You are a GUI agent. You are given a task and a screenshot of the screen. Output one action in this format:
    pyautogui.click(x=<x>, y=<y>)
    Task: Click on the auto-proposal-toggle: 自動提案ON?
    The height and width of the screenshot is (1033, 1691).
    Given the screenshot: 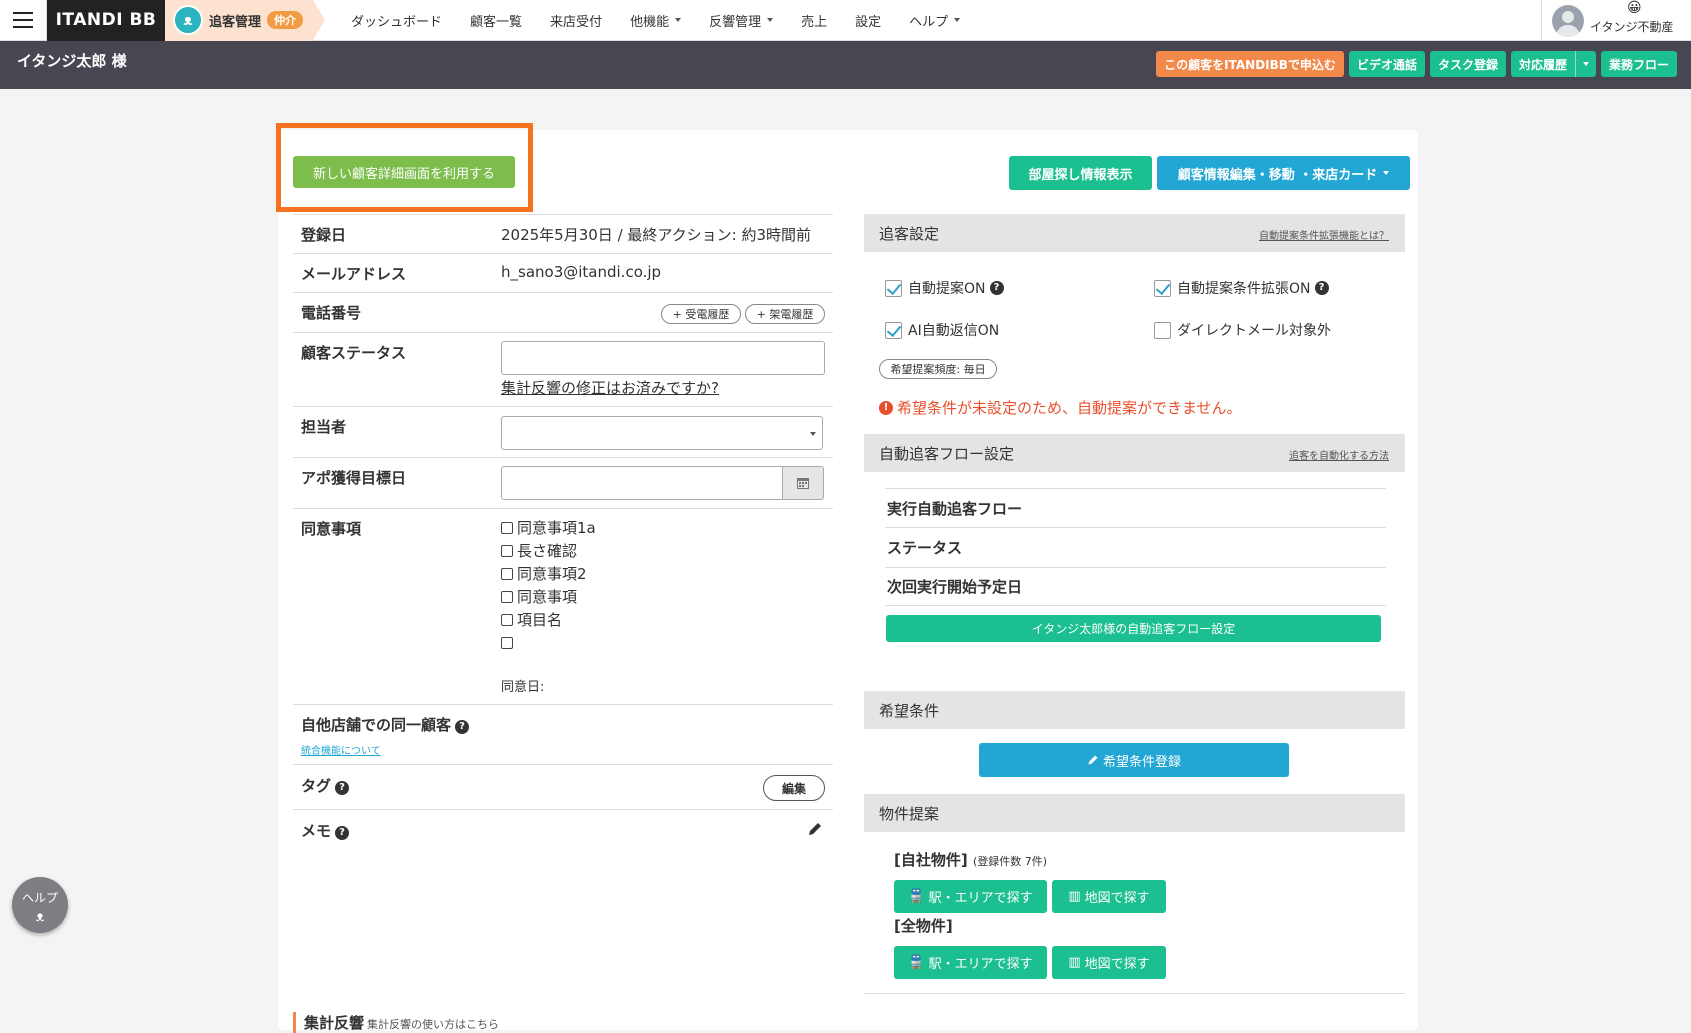 What is the action you would take?
    pyautogui.click(x=944, y=288)
    